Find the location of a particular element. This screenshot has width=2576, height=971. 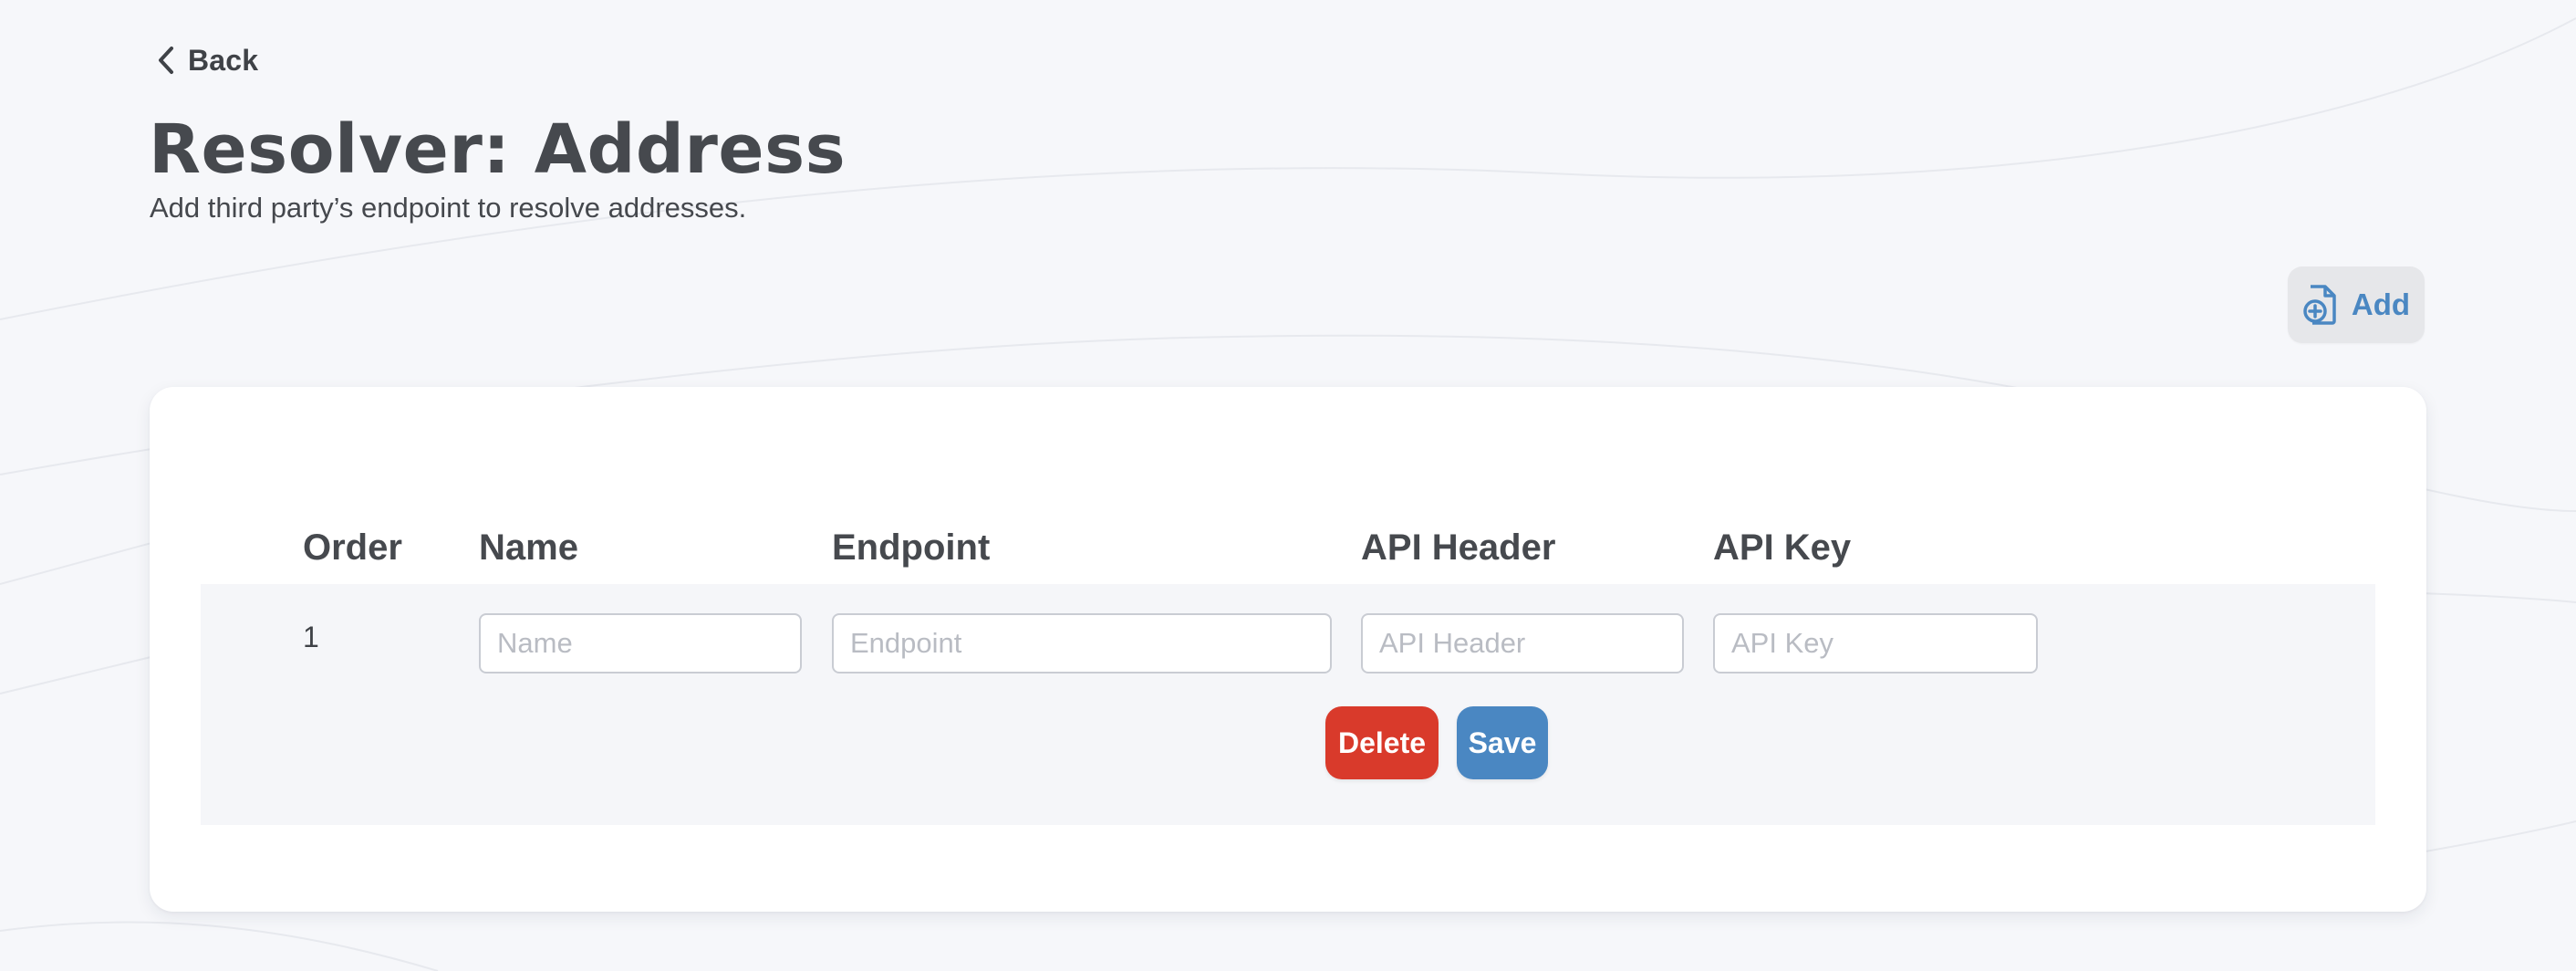

row-order: 1 is located at coordinates (311, 637).